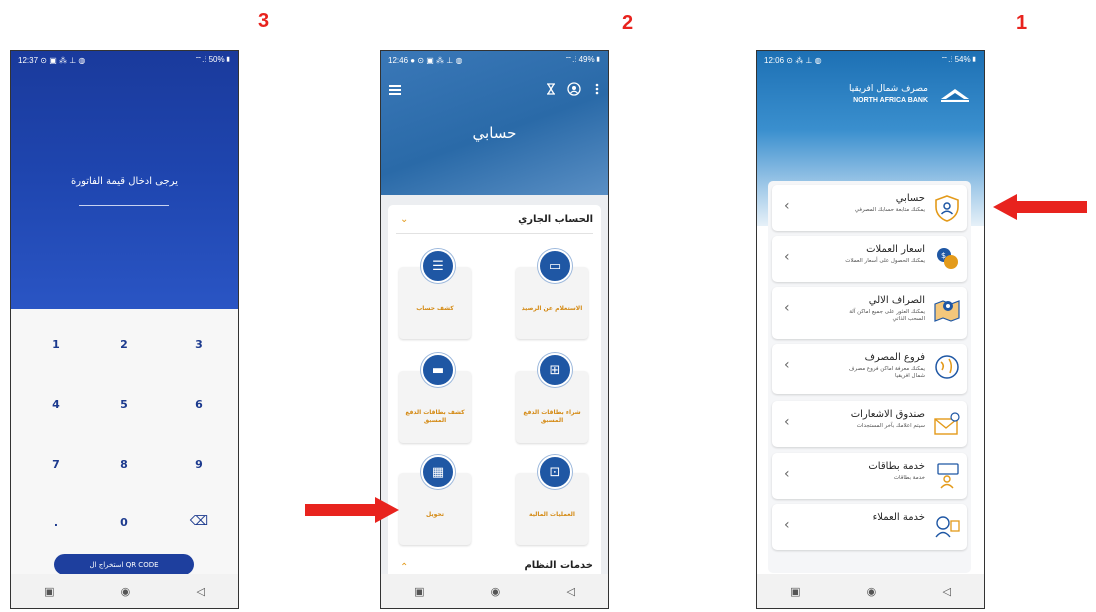  What do you see at coordinates (555, 370) in the screenshot?
I see `cart-icon: ⊞` at bounding box center [555, 370].